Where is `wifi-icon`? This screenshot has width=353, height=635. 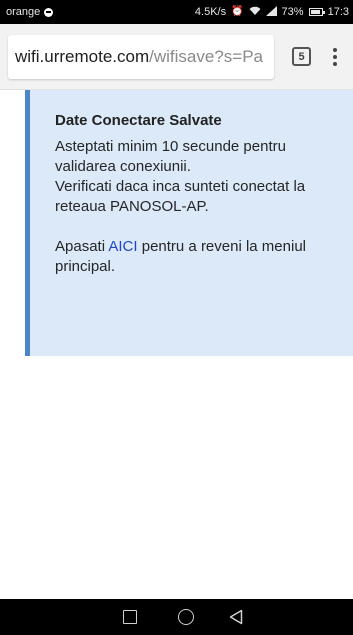
wifi-icon is located at coordinates (255, 12).